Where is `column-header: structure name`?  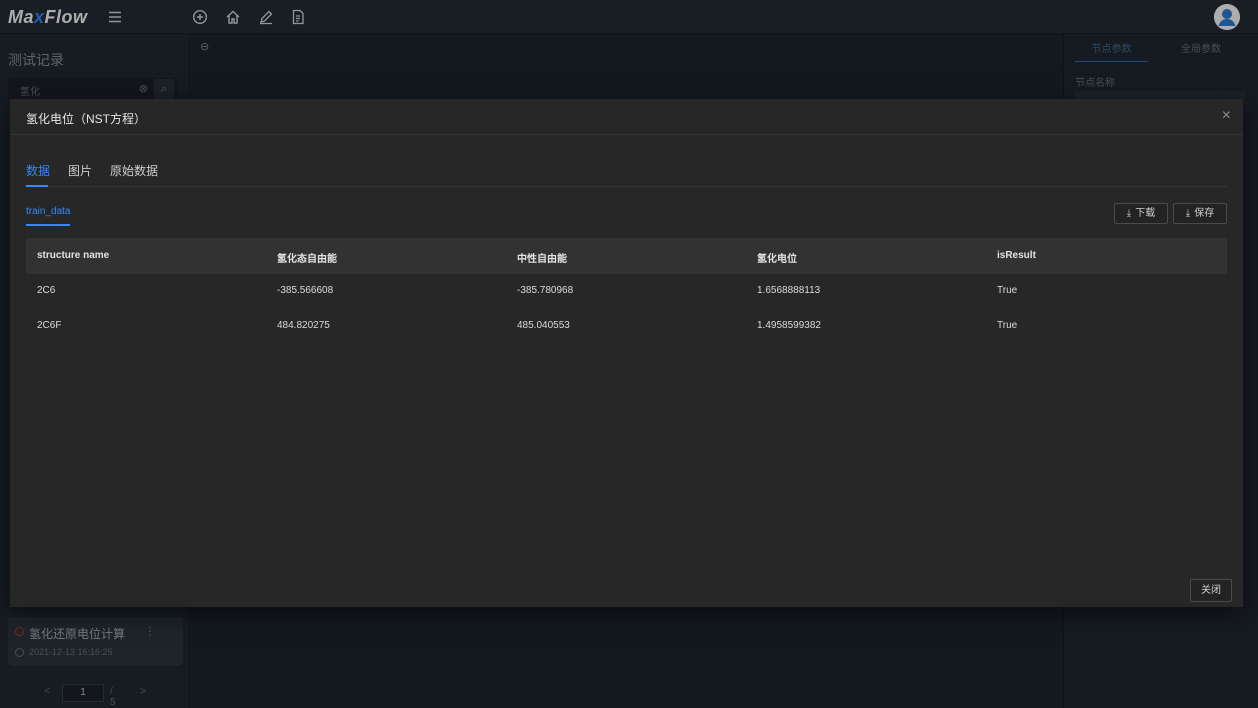 column-header: structure name is located at coordinates (73, 255).